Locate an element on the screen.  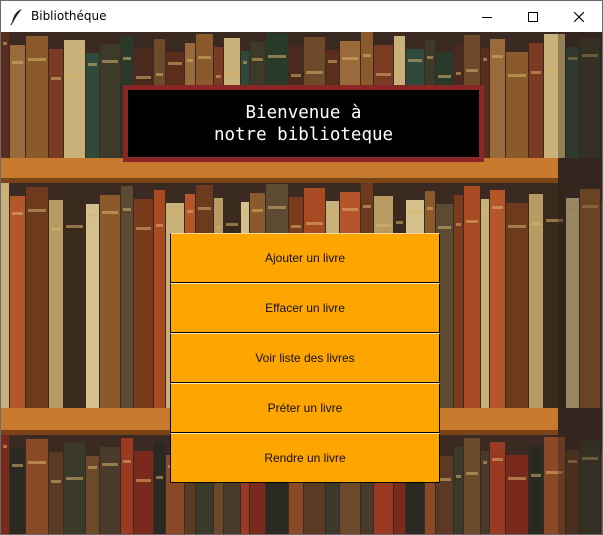
minimize-button is located at coordinates (487, 16).